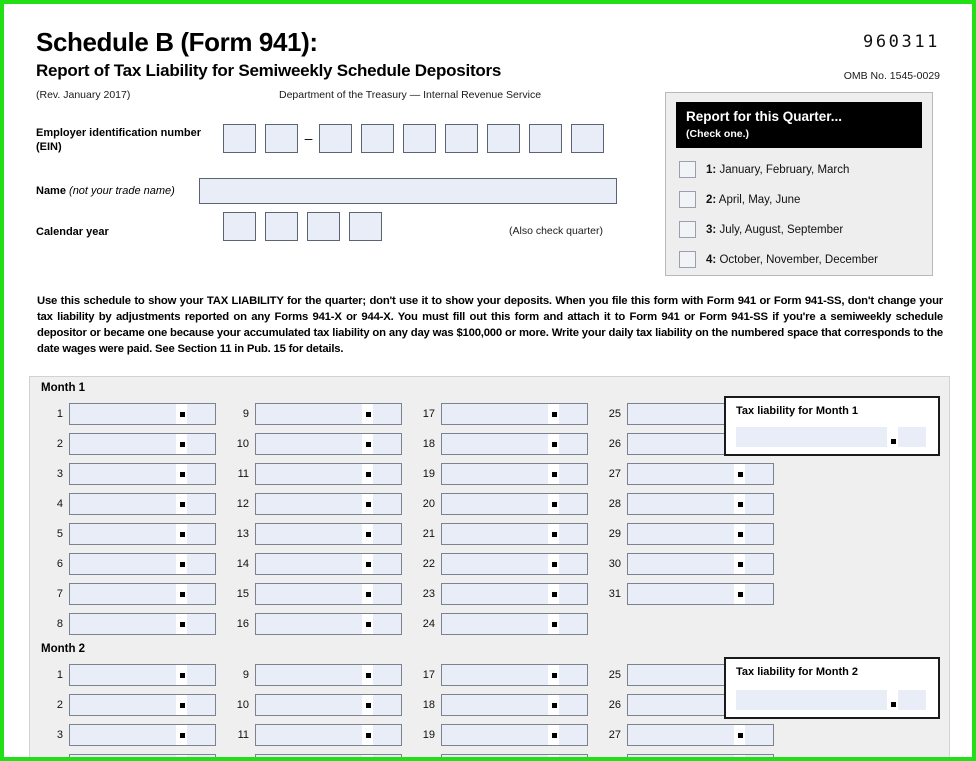 The image size is (976, 761). What do you see at coordinates (799, 200) in the screenshot?
I see `quarter-option-2: 2: April, May, June` at bounding box center [799, 200].